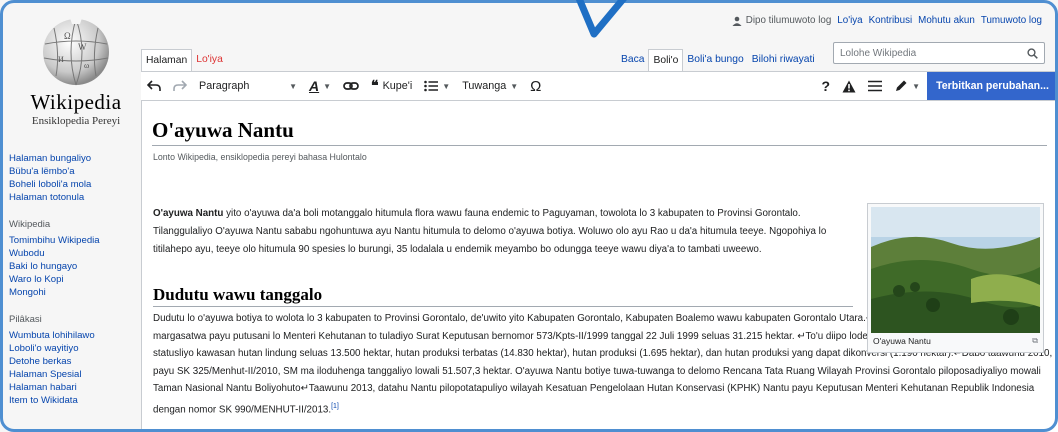 The height and width of the screenshot is (432, 1058). I want to click on sidebar-heading-wikipedia: Wikipedia, so click(30, 224).